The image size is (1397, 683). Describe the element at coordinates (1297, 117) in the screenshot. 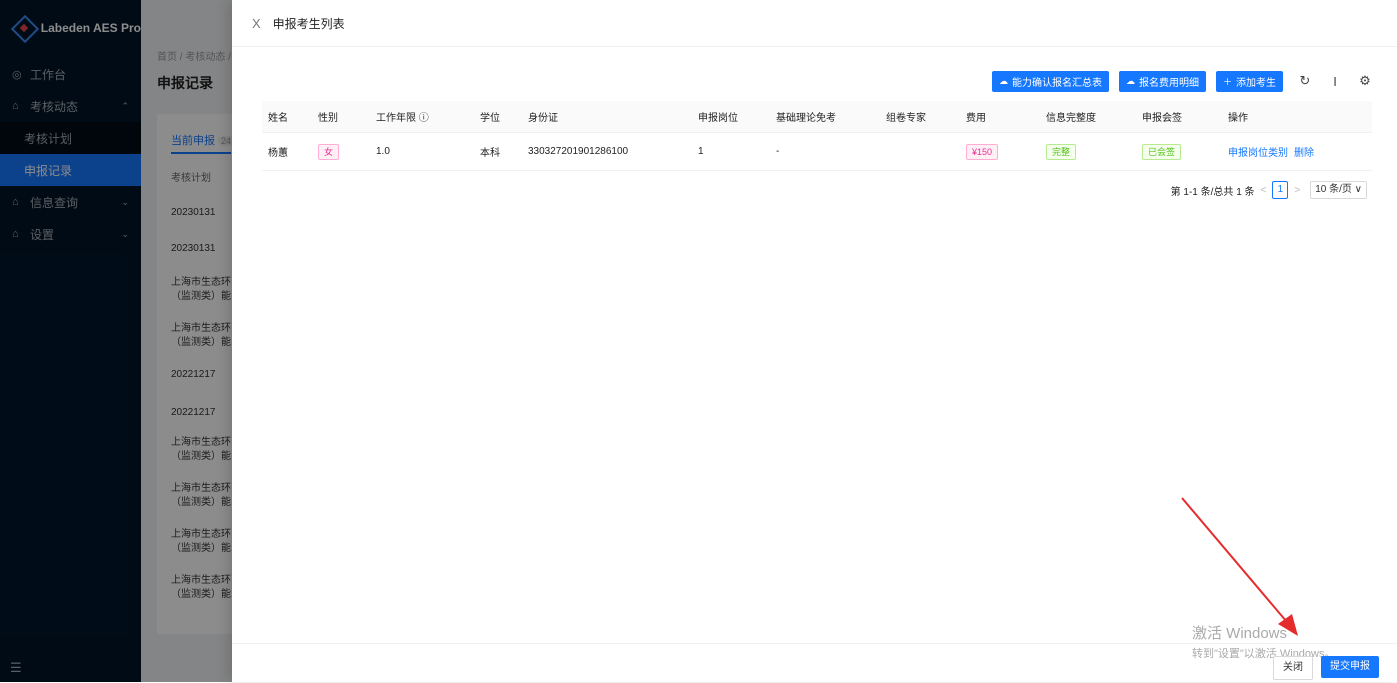

I see `col-actions: 操作` at that location.